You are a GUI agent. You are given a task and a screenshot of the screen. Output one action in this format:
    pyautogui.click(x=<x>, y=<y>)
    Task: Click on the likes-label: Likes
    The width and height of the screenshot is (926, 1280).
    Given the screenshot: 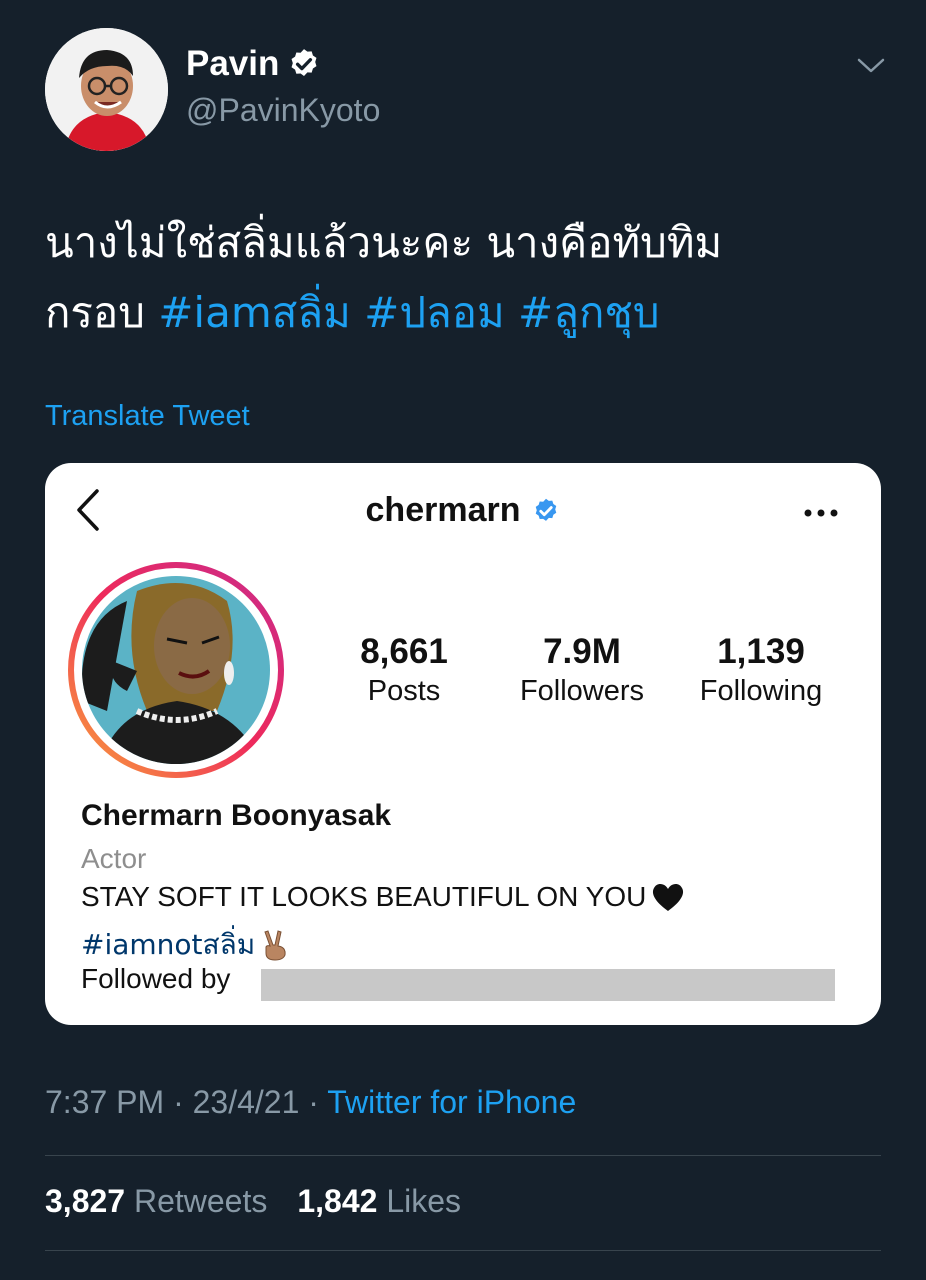 What is the action you would take?
    pyautogui.click(x=424, y=1201)
    